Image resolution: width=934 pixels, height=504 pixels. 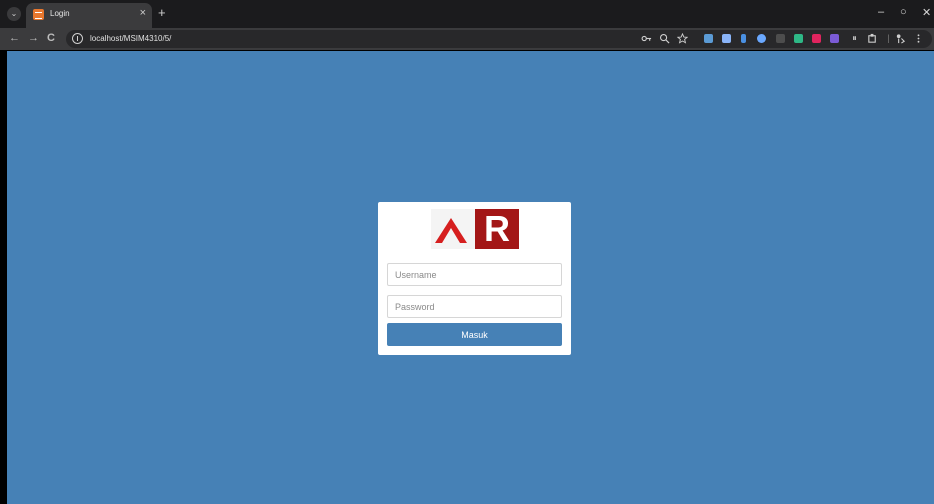 I want to click on login-card: R Masuk, so click(x=474, y=278).